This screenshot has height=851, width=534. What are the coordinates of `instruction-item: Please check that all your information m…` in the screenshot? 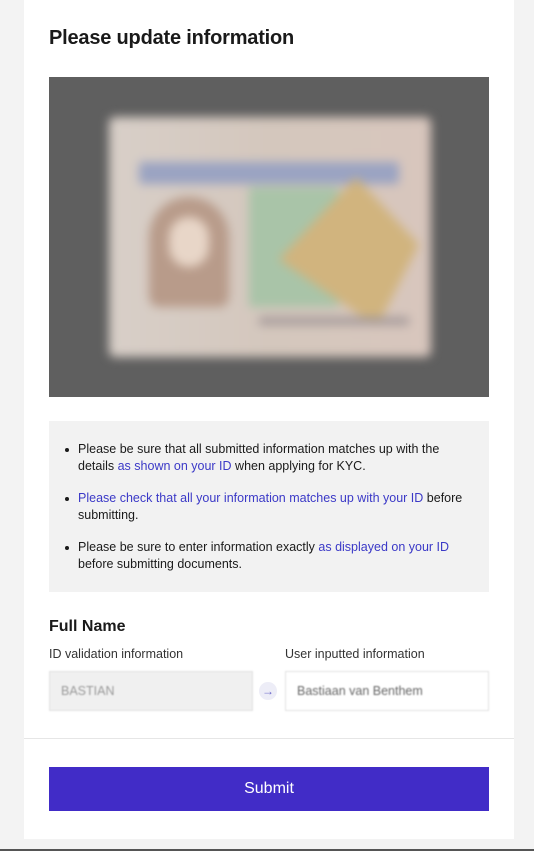 It's located at (271, 507).